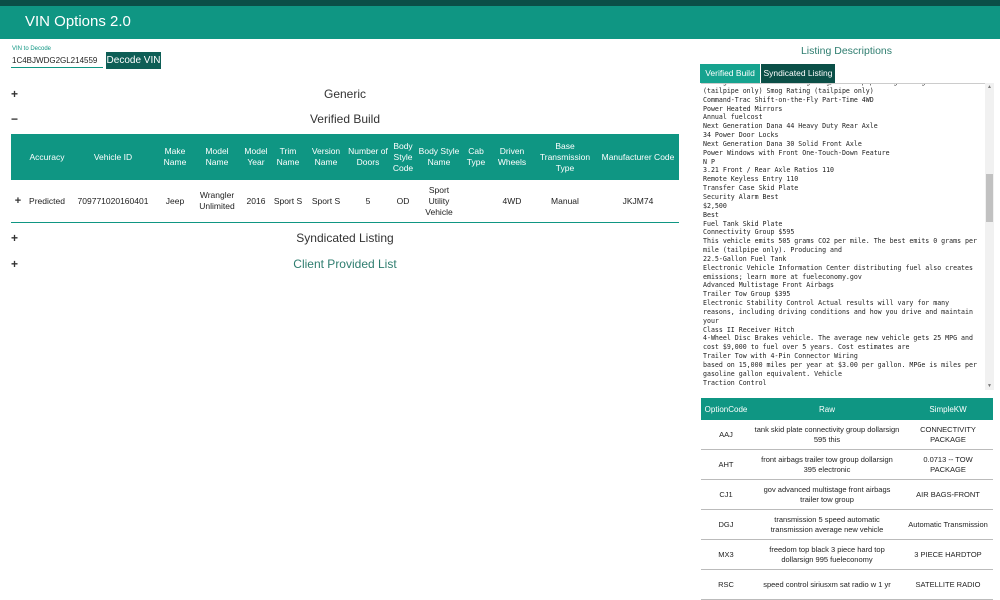  I want to click on section-title: Generic, so click(345, 94).